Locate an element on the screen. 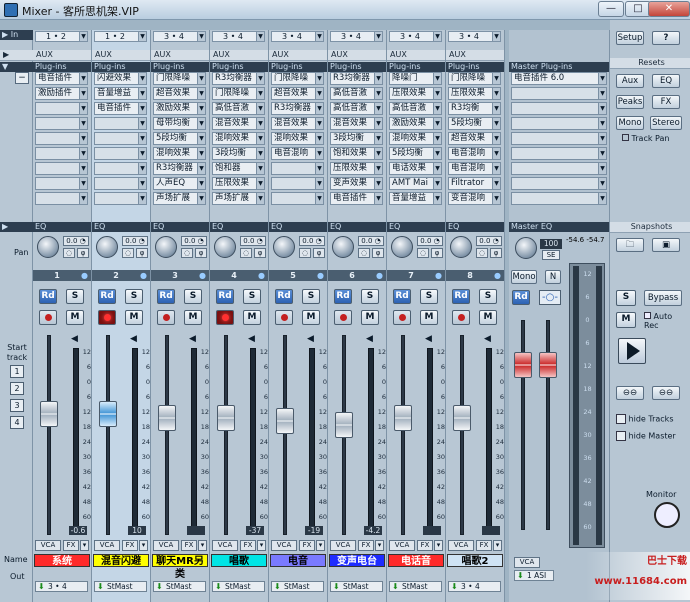 Image resolution: width=690 pixels, height=602 pixels. plugin-slot: 人声EQ ▼ is located at coordinates (179, 183).